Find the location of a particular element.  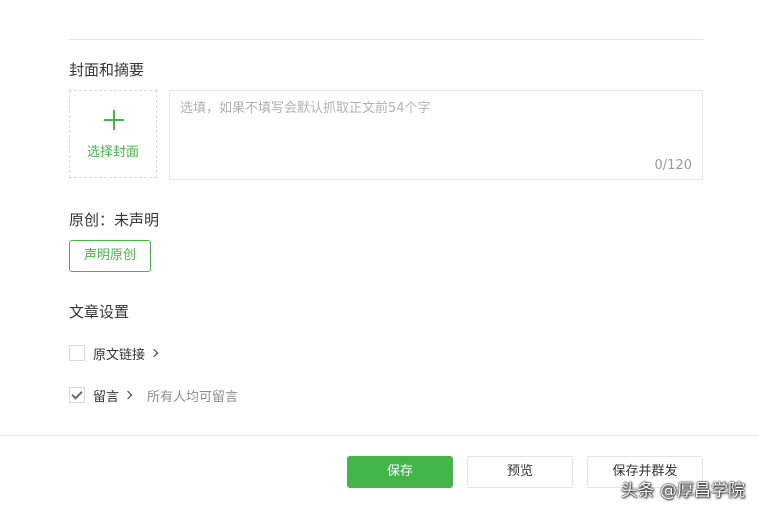

save-and-publish-button: 保存并群发 is located at coordinates (645, 472).